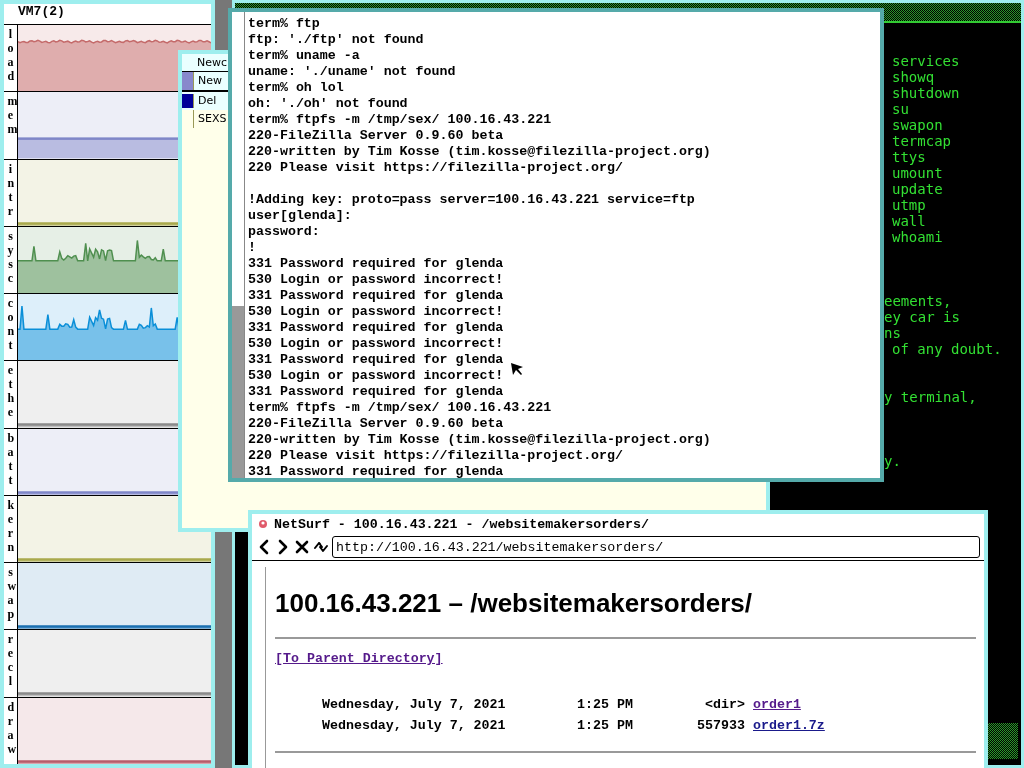 The image size is (1024, 768). I want to click on terminal-line: oh: './oh' not found, so click(328, 104).